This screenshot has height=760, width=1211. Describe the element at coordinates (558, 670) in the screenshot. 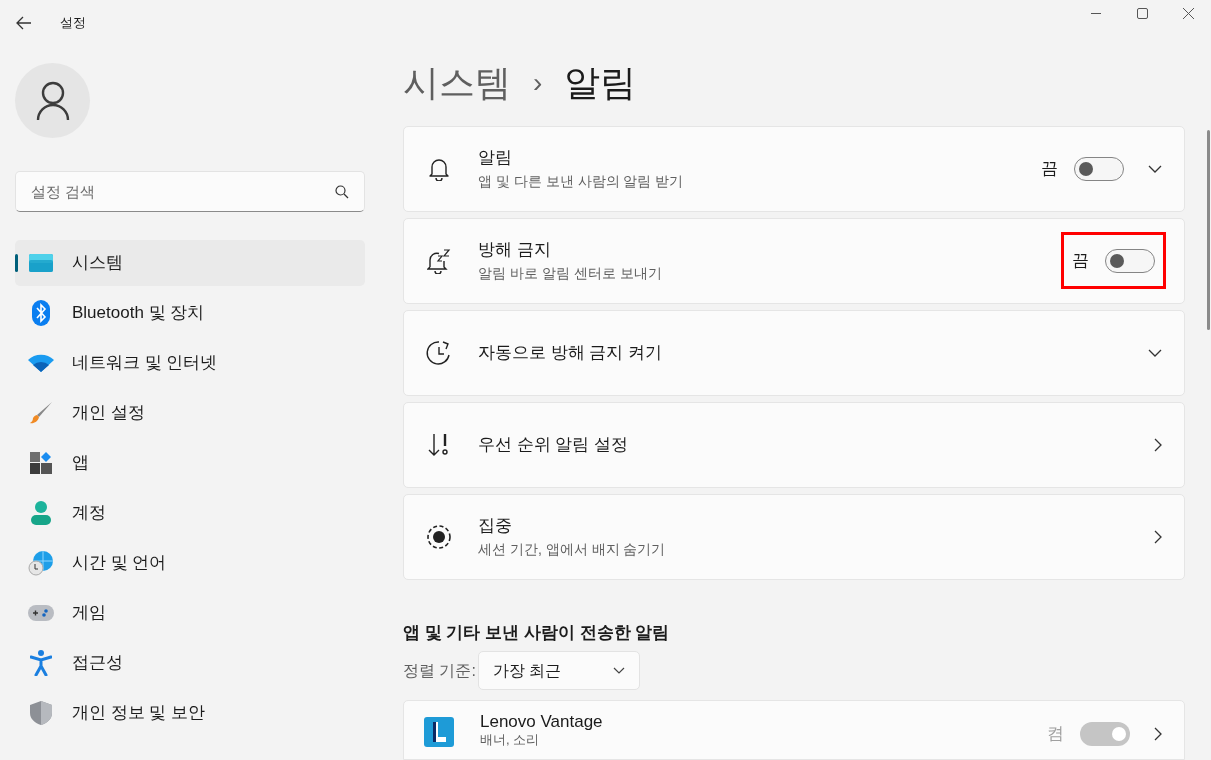

I see `sort-dropdown: 가장 최근` at that location.